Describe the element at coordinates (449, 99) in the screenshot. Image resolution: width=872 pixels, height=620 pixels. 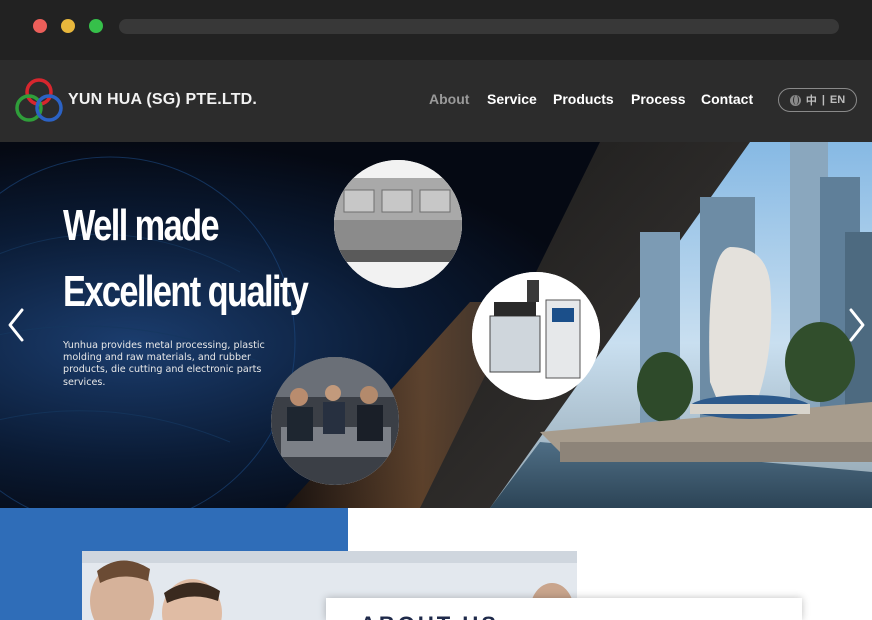
I see `nav-about: About` at that location.